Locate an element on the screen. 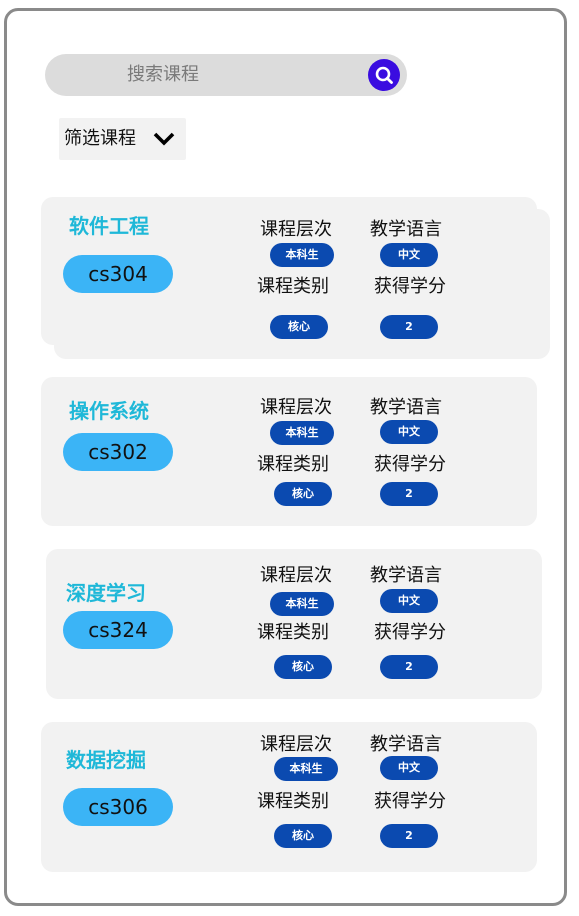 This screenshot has height=916, width=579. course-name: 数据挖掘 is located at coordinates (106, 760).